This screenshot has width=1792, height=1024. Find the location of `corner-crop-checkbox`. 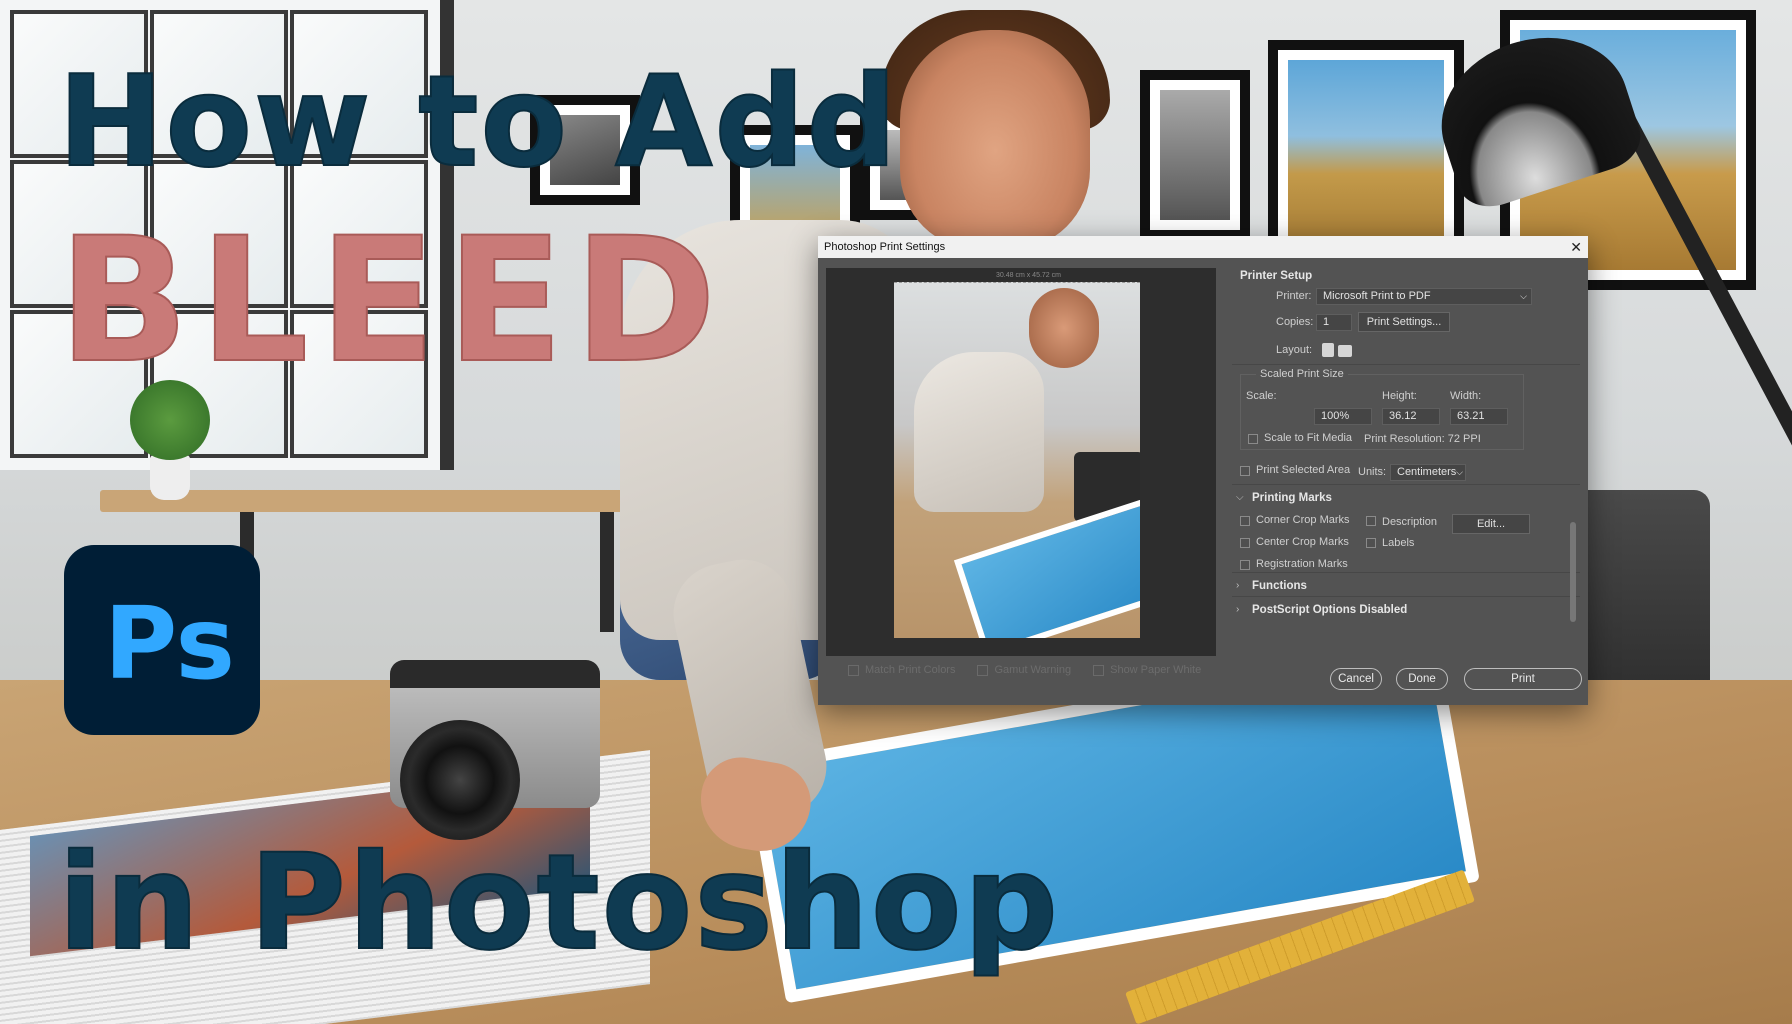

corner-crop-checkbox is located at coordinates (1245, 521).